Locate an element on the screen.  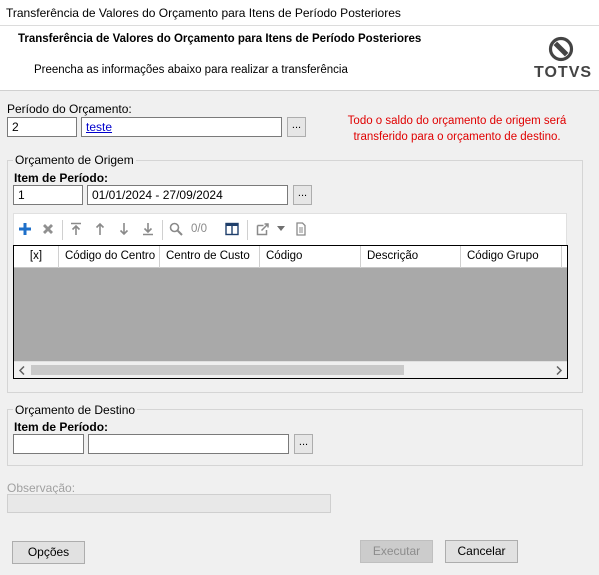
origem-item-code-input: 1 is located at coordinates (48, 195).